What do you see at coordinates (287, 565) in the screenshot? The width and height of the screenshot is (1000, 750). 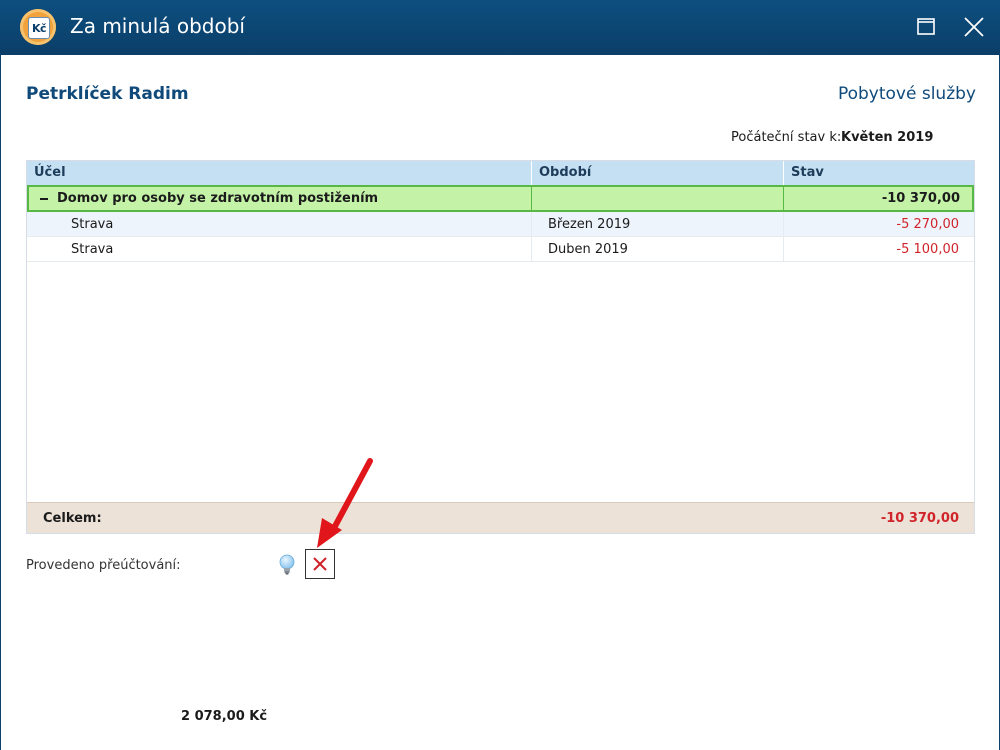 I see `lightbulb-icon` at bounding box center [287, 565].